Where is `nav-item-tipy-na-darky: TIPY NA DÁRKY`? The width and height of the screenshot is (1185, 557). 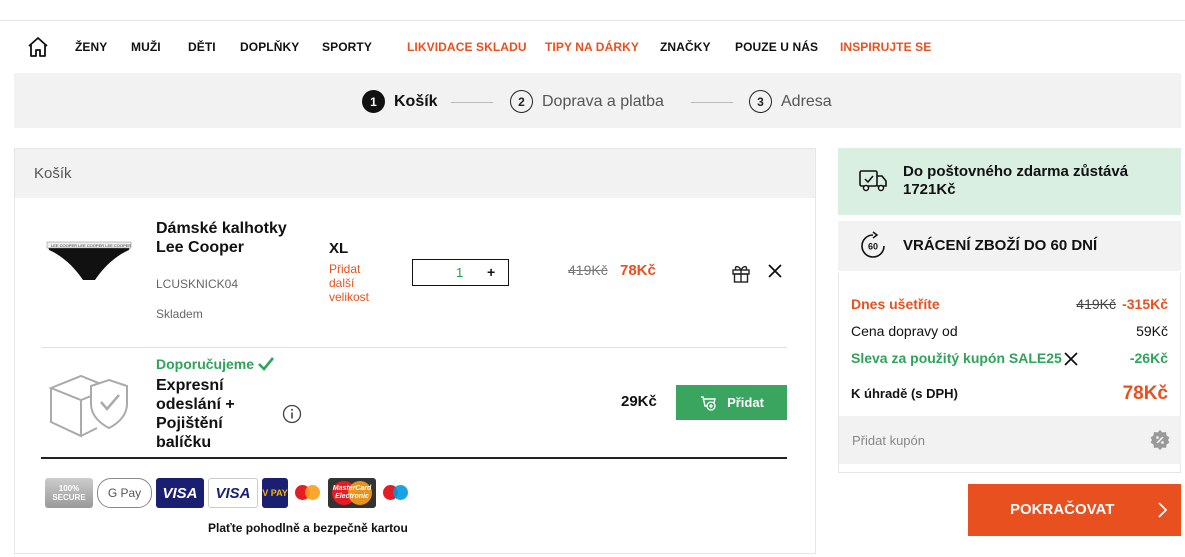
nav-item-tipy-na-darky: TIPY NA DÁRKY is located at coordinates (592, 47).